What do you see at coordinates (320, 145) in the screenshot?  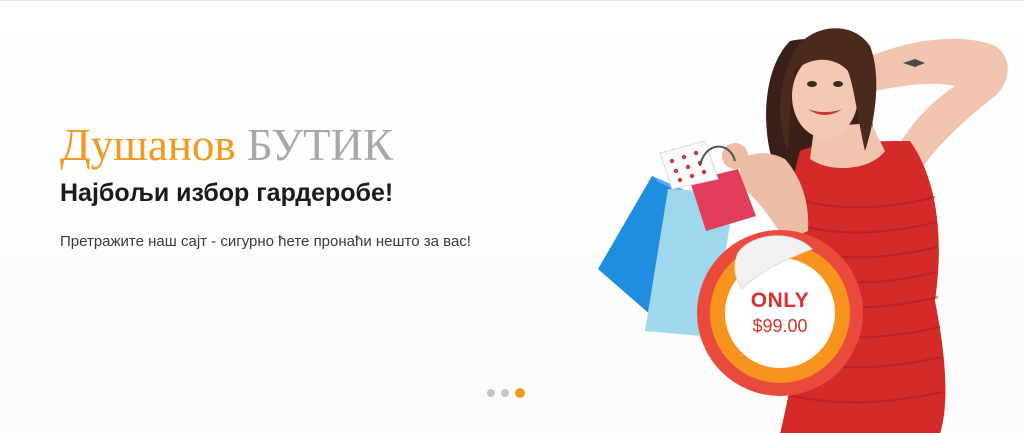 I see `brand-title-second: БУТИК` at bounding box center [320, 145].